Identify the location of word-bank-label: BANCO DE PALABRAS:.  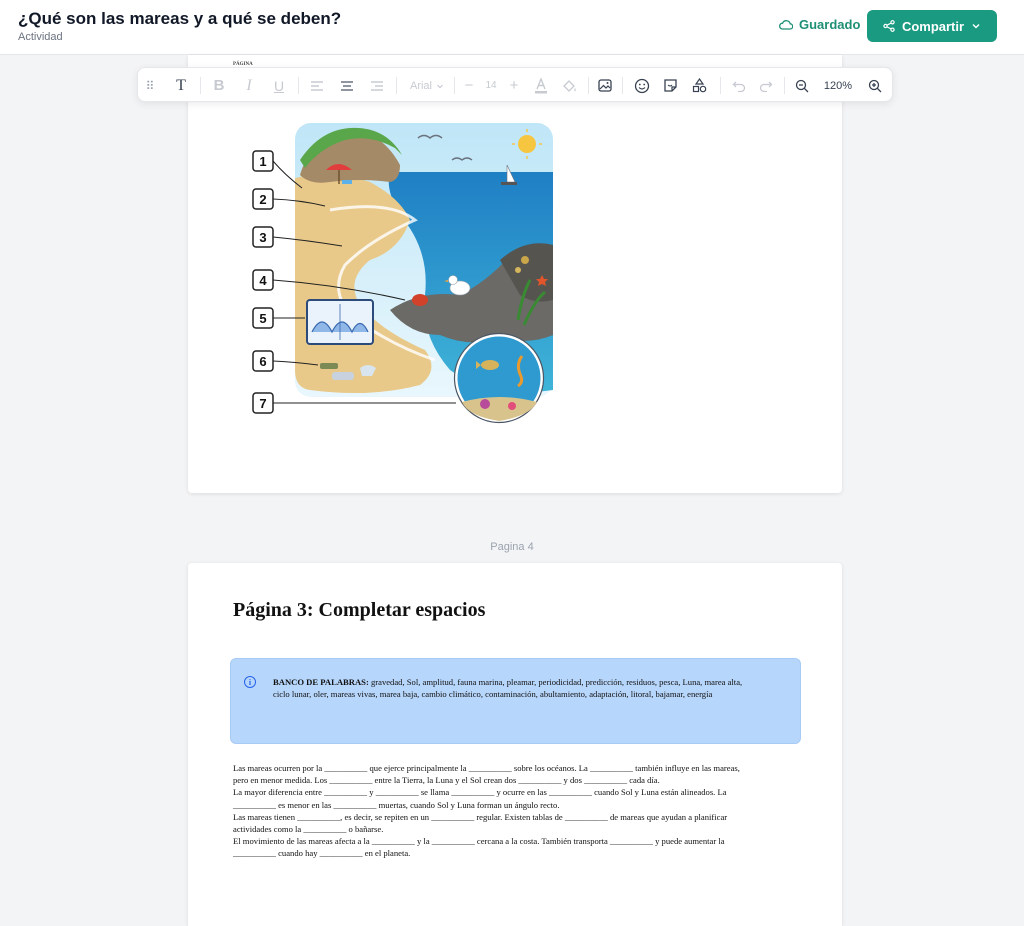
(321, 682).